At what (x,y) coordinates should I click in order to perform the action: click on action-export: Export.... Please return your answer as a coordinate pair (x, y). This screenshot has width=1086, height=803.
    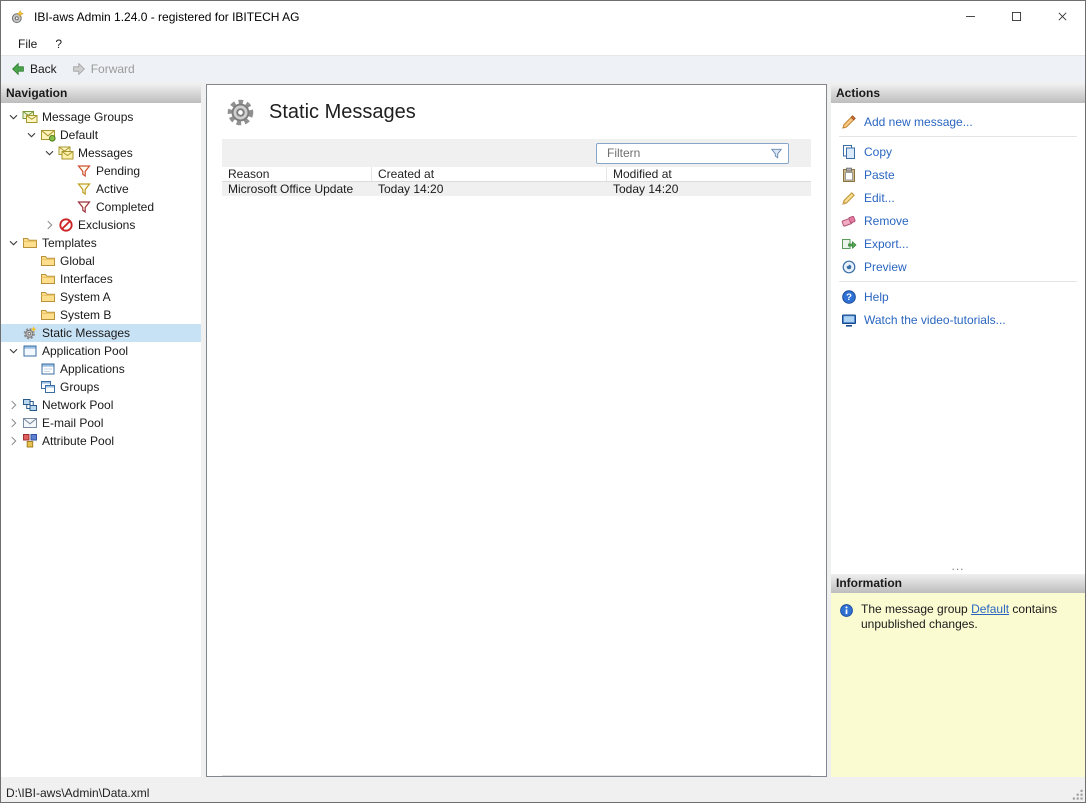
    Looking at the image, I should click on (958, 243).